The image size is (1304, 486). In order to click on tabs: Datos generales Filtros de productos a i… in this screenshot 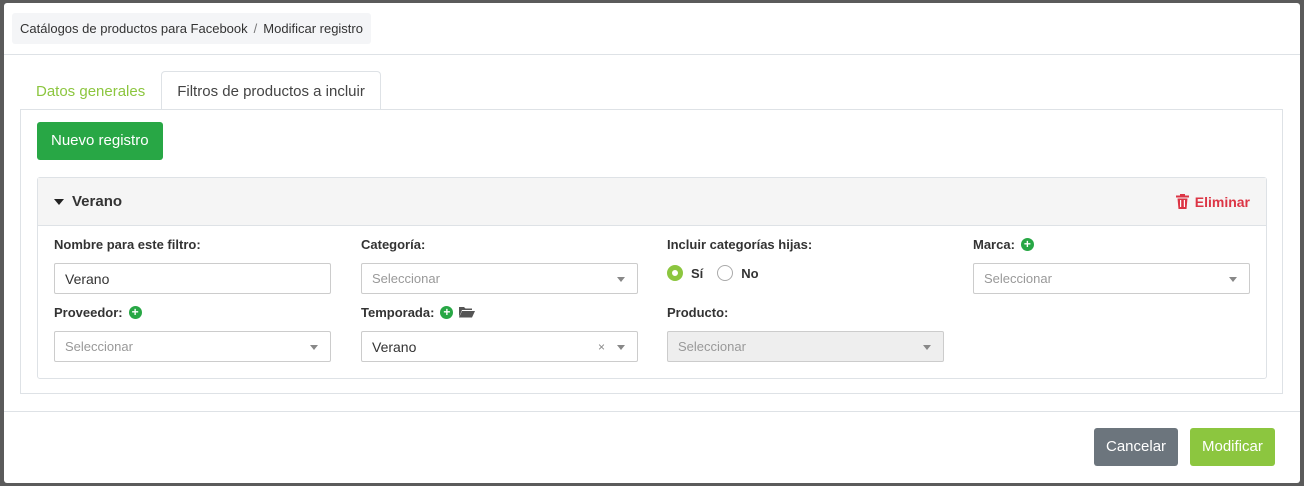, I will do `click(200, 91)`.